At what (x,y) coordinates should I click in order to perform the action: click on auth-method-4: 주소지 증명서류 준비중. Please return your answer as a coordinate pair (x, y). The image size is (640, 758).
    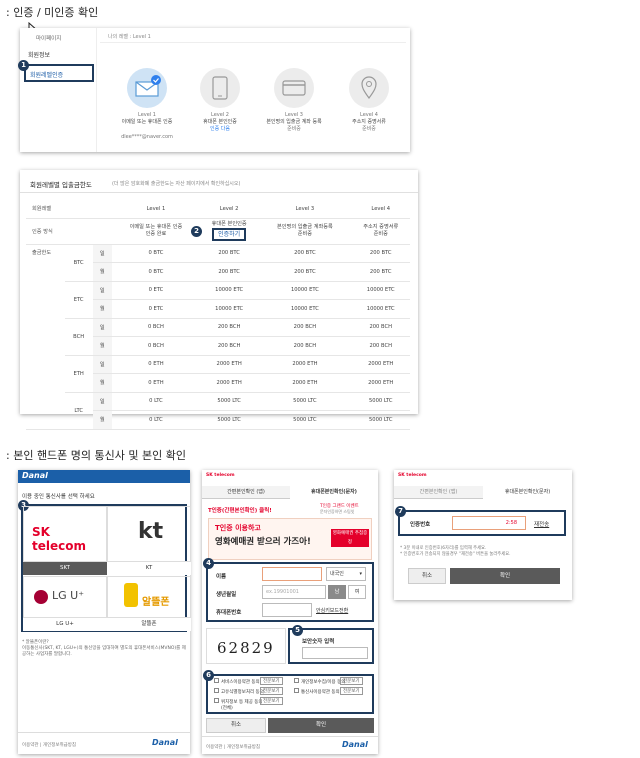
    Looking at the image, I should click on (380, 231).